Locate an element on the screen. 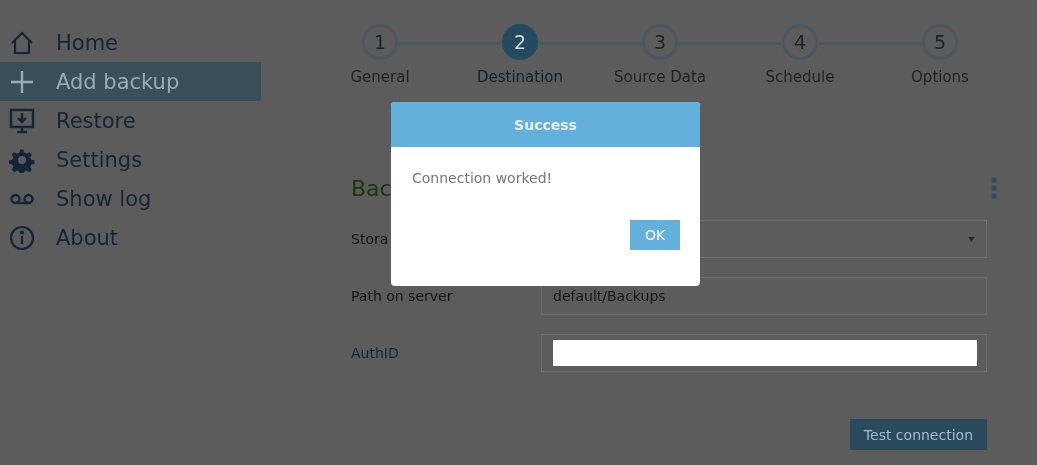  settings-icon is located at coordinates (22, 159).